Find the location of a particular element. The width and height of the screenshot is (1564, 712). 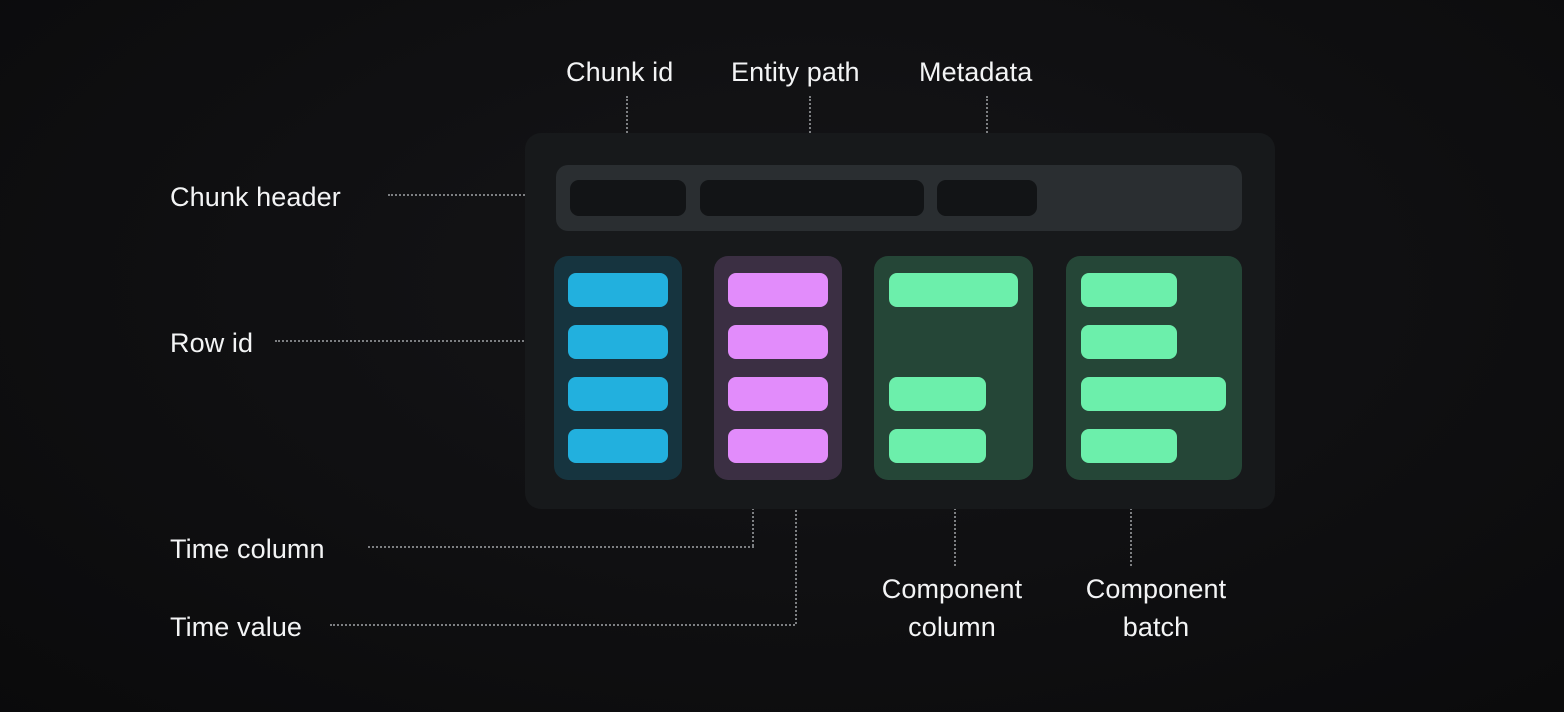

label-chunk-header: Chunk header is located at coordinates (255, 197).